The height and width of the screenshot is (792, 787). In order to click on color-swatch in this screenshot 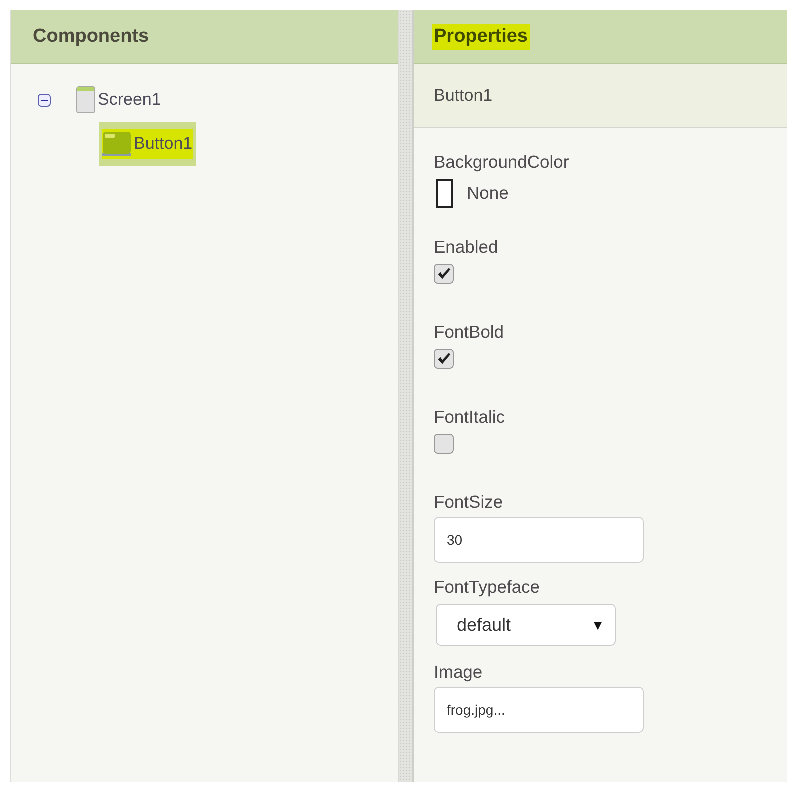, I will do `click(444, 193)`.